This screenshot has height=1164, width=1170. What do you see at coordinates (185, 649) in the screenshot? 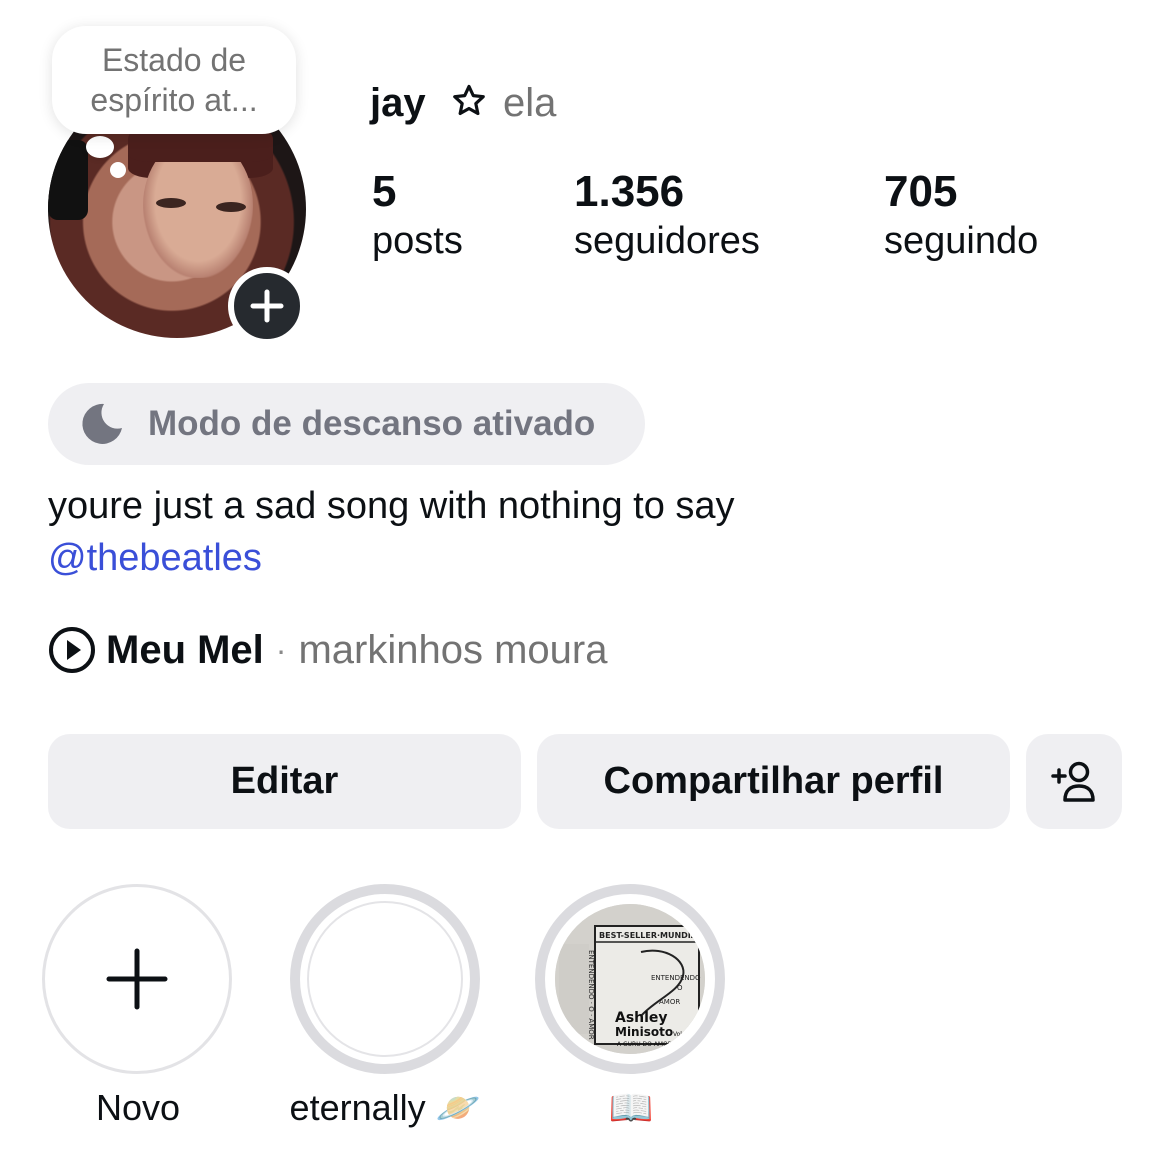
I see `music-song-title: Meu Mel` at bounding box center [185, 649].